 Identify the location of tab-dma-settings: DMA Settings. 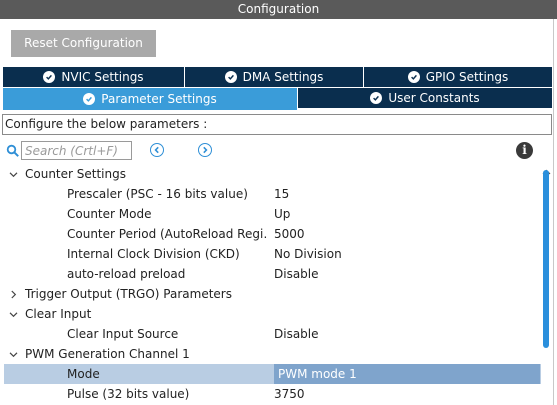
(274, 77).